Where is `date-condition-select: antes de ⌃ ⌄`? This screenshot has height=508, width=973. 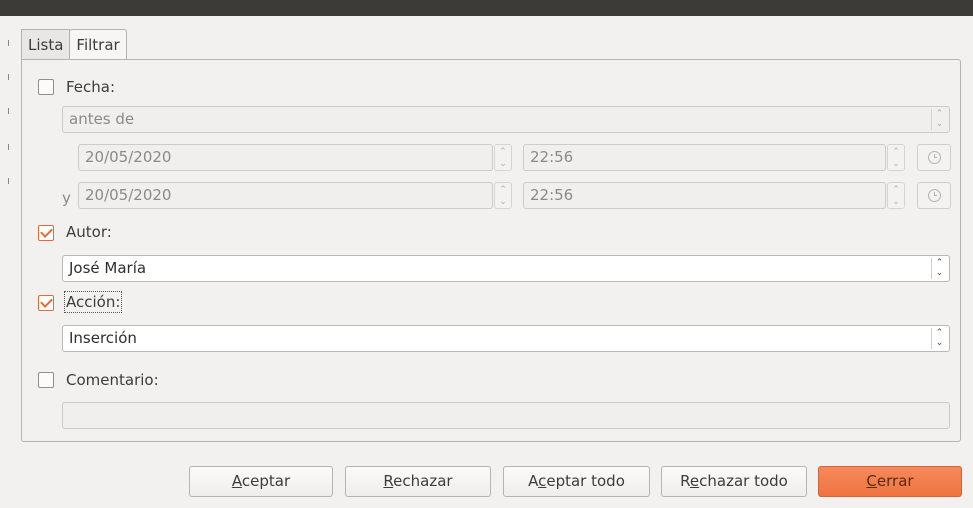 date-condition-select: antes de ⌃ ⌄ is located at coordinates (506, 119).